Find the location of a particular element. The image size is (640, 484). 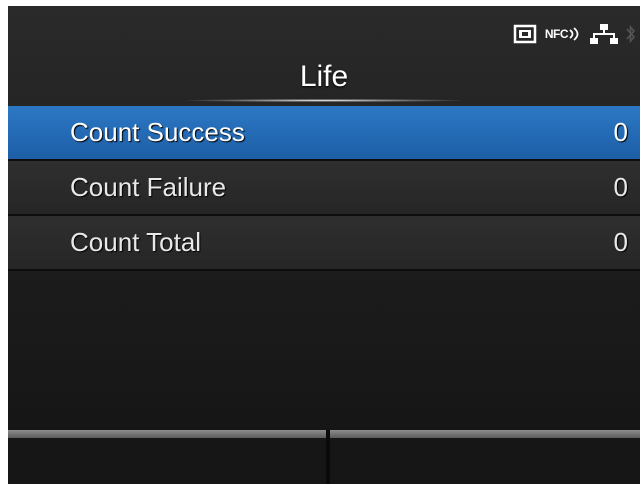

nfc-icon: NFC is located at coordinates (563, 34).